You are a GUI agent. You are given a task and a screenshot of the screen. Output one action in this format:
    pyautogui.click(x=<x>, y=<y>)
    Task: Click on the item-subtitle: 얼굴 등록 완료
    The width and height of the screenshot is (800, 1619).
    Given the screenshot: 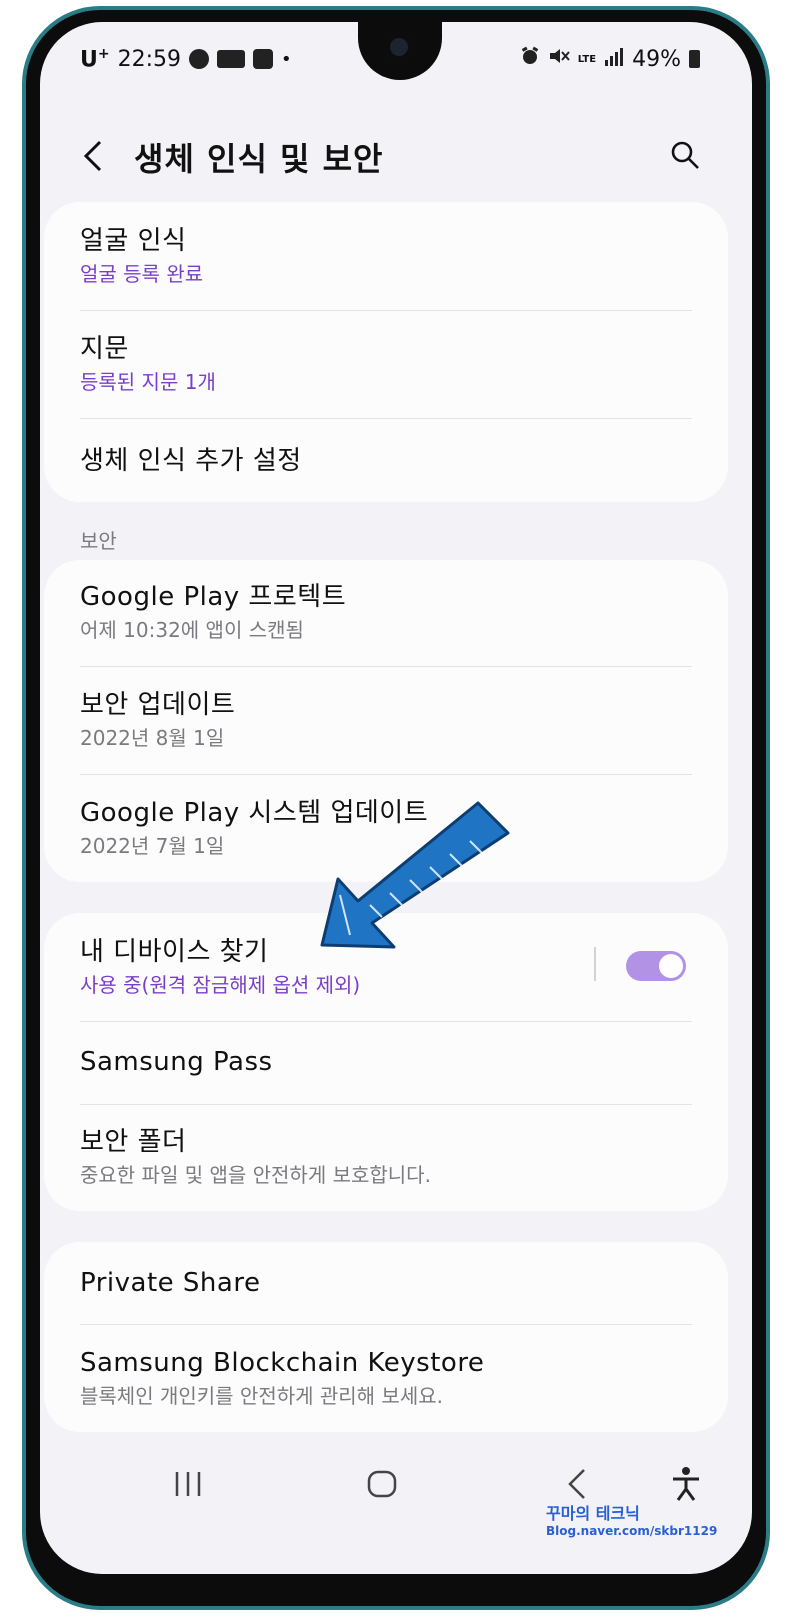 What is the action you would take?
    pyautogui.click(x=142, y=274)
    